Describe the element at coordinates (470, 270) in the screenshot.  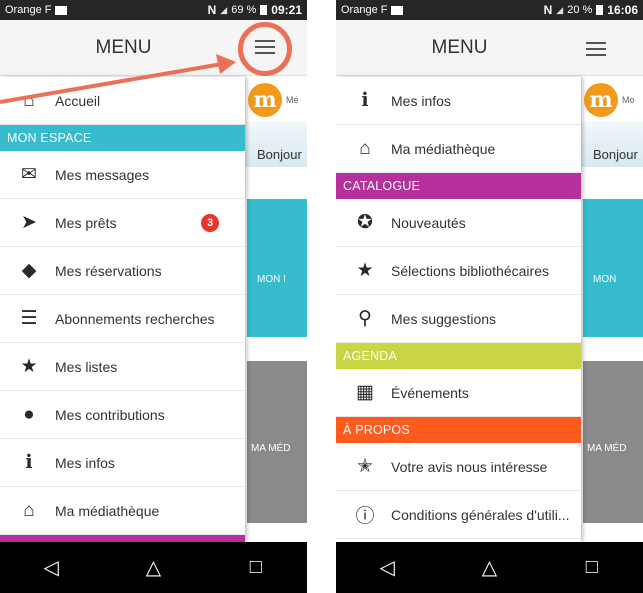
I see `menu-item-label: Sélections bibliothécaires` at that location.